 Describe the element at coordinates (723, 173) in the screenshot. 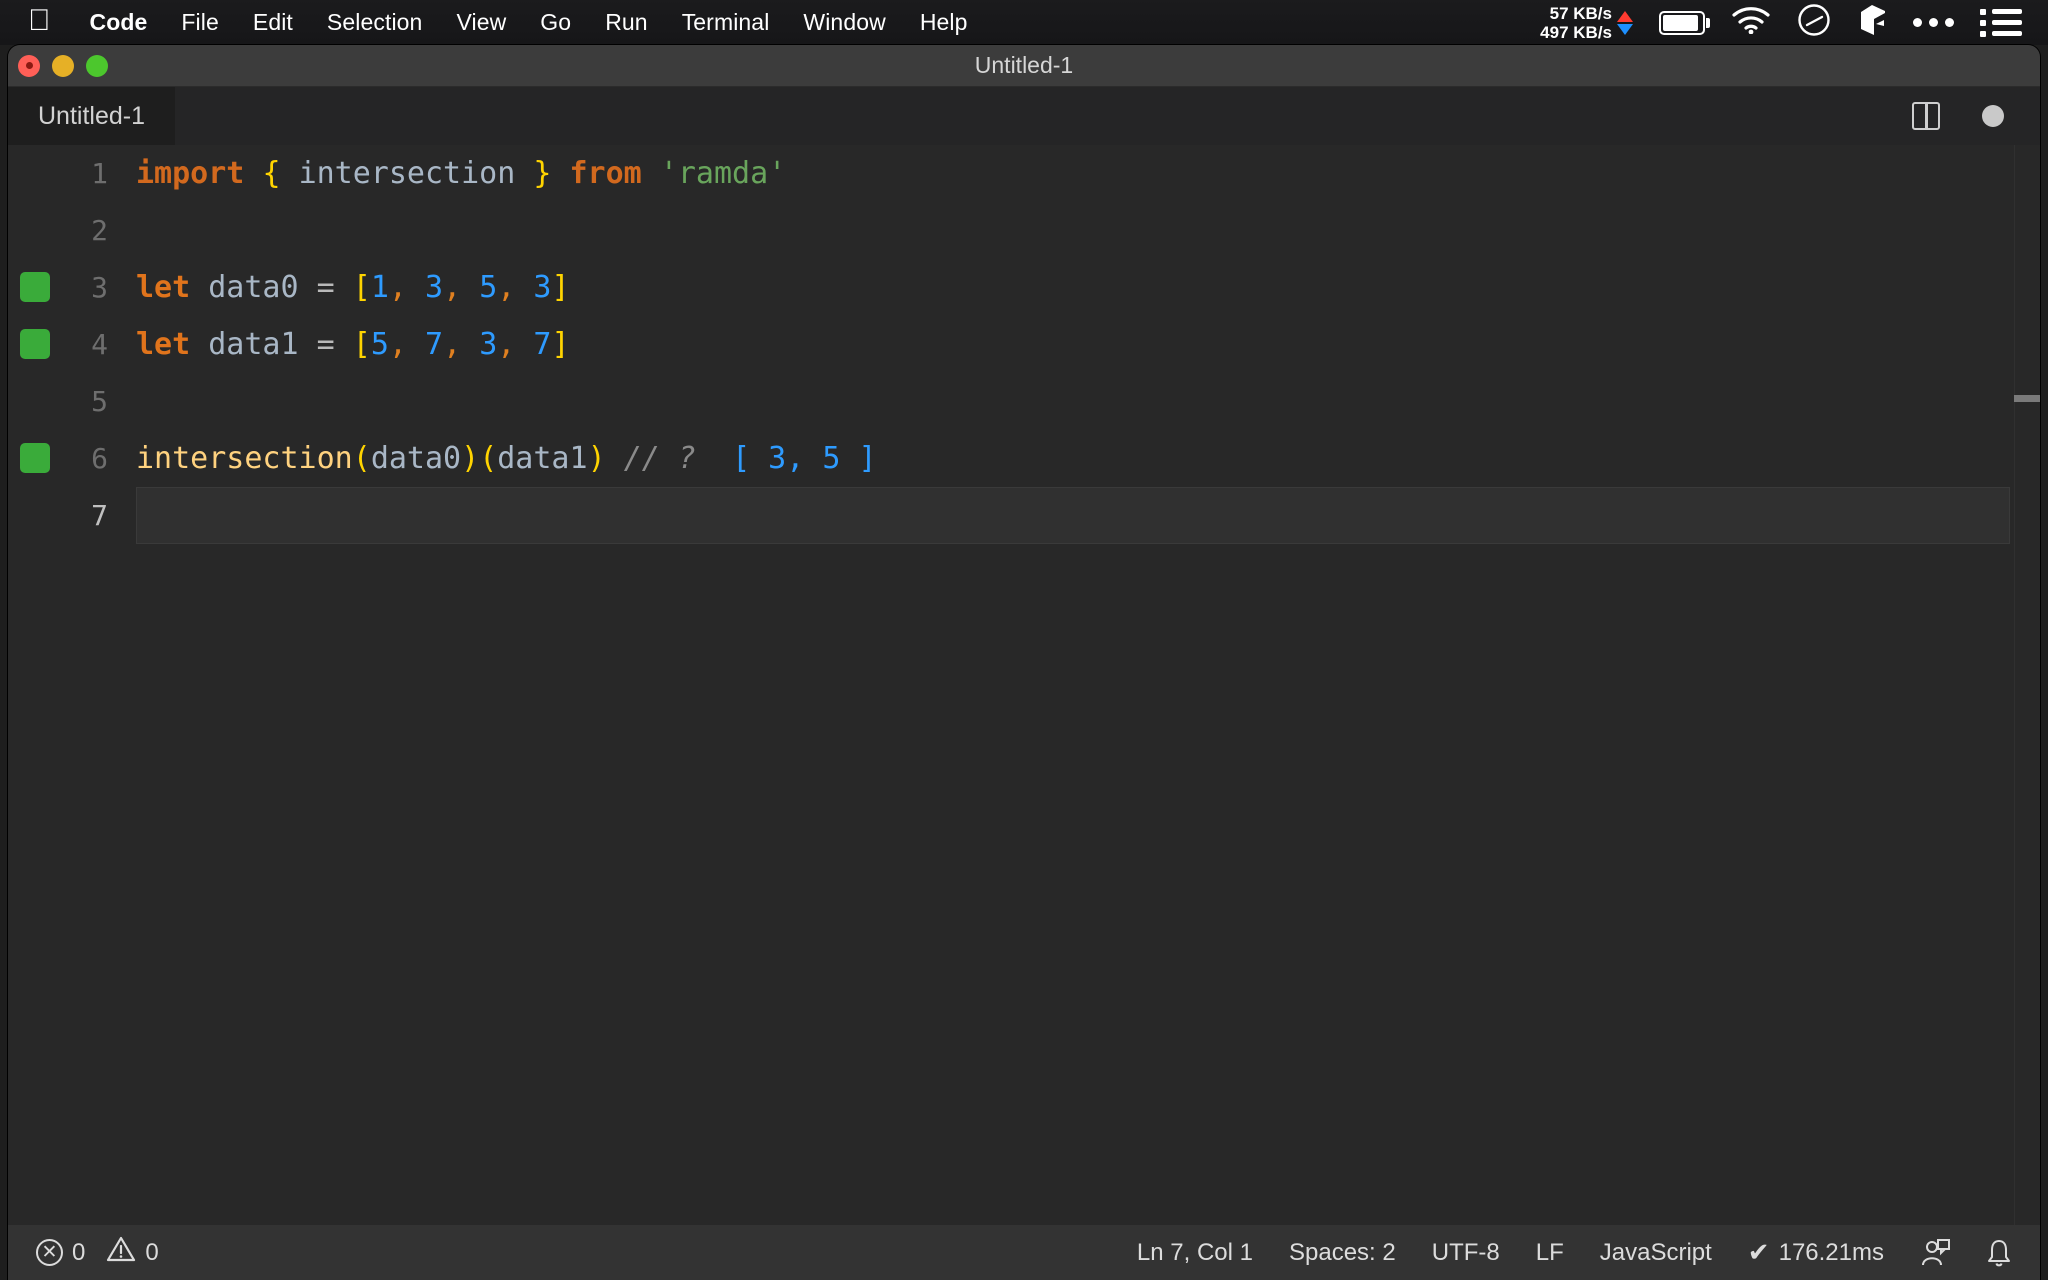

I see `code-token: 'ramda'` at that location.